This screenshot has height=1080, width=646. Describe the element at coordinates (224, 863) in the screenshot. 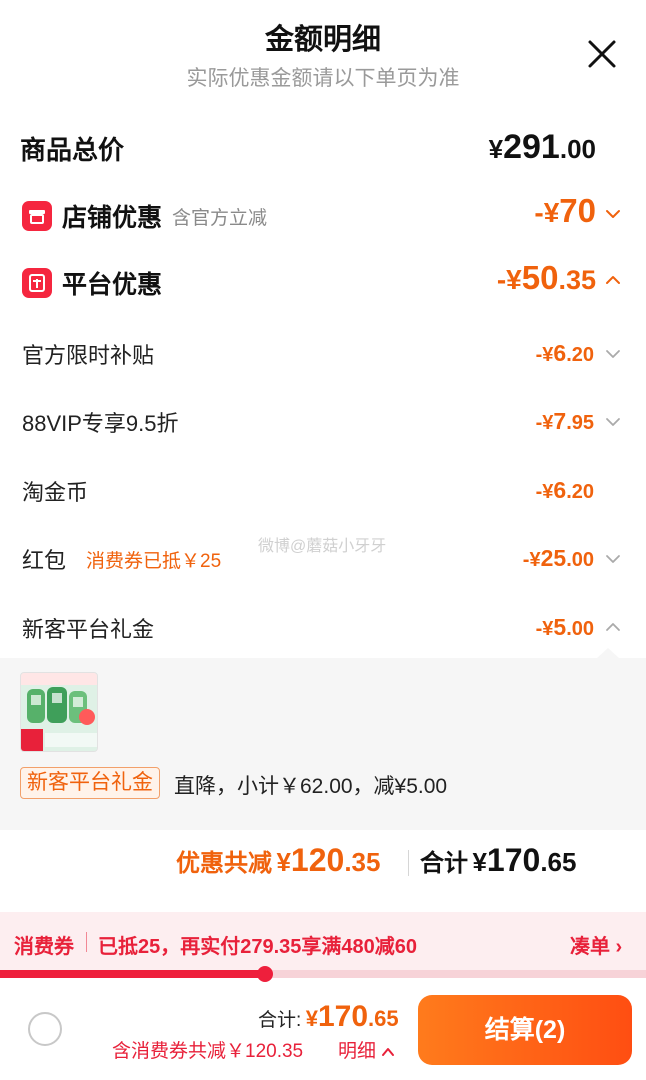

I see `summary-discount-label: 优惠共减` at that location.